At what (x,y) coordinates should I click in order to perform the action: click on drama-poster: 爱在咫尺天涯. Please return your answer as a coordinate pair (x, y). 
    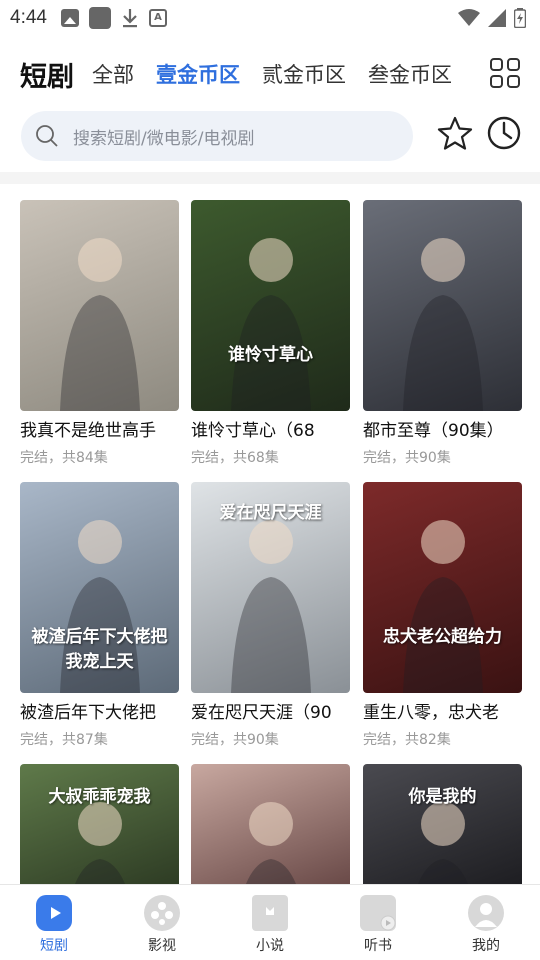
    Looking at the image, I should click on (270, 587).